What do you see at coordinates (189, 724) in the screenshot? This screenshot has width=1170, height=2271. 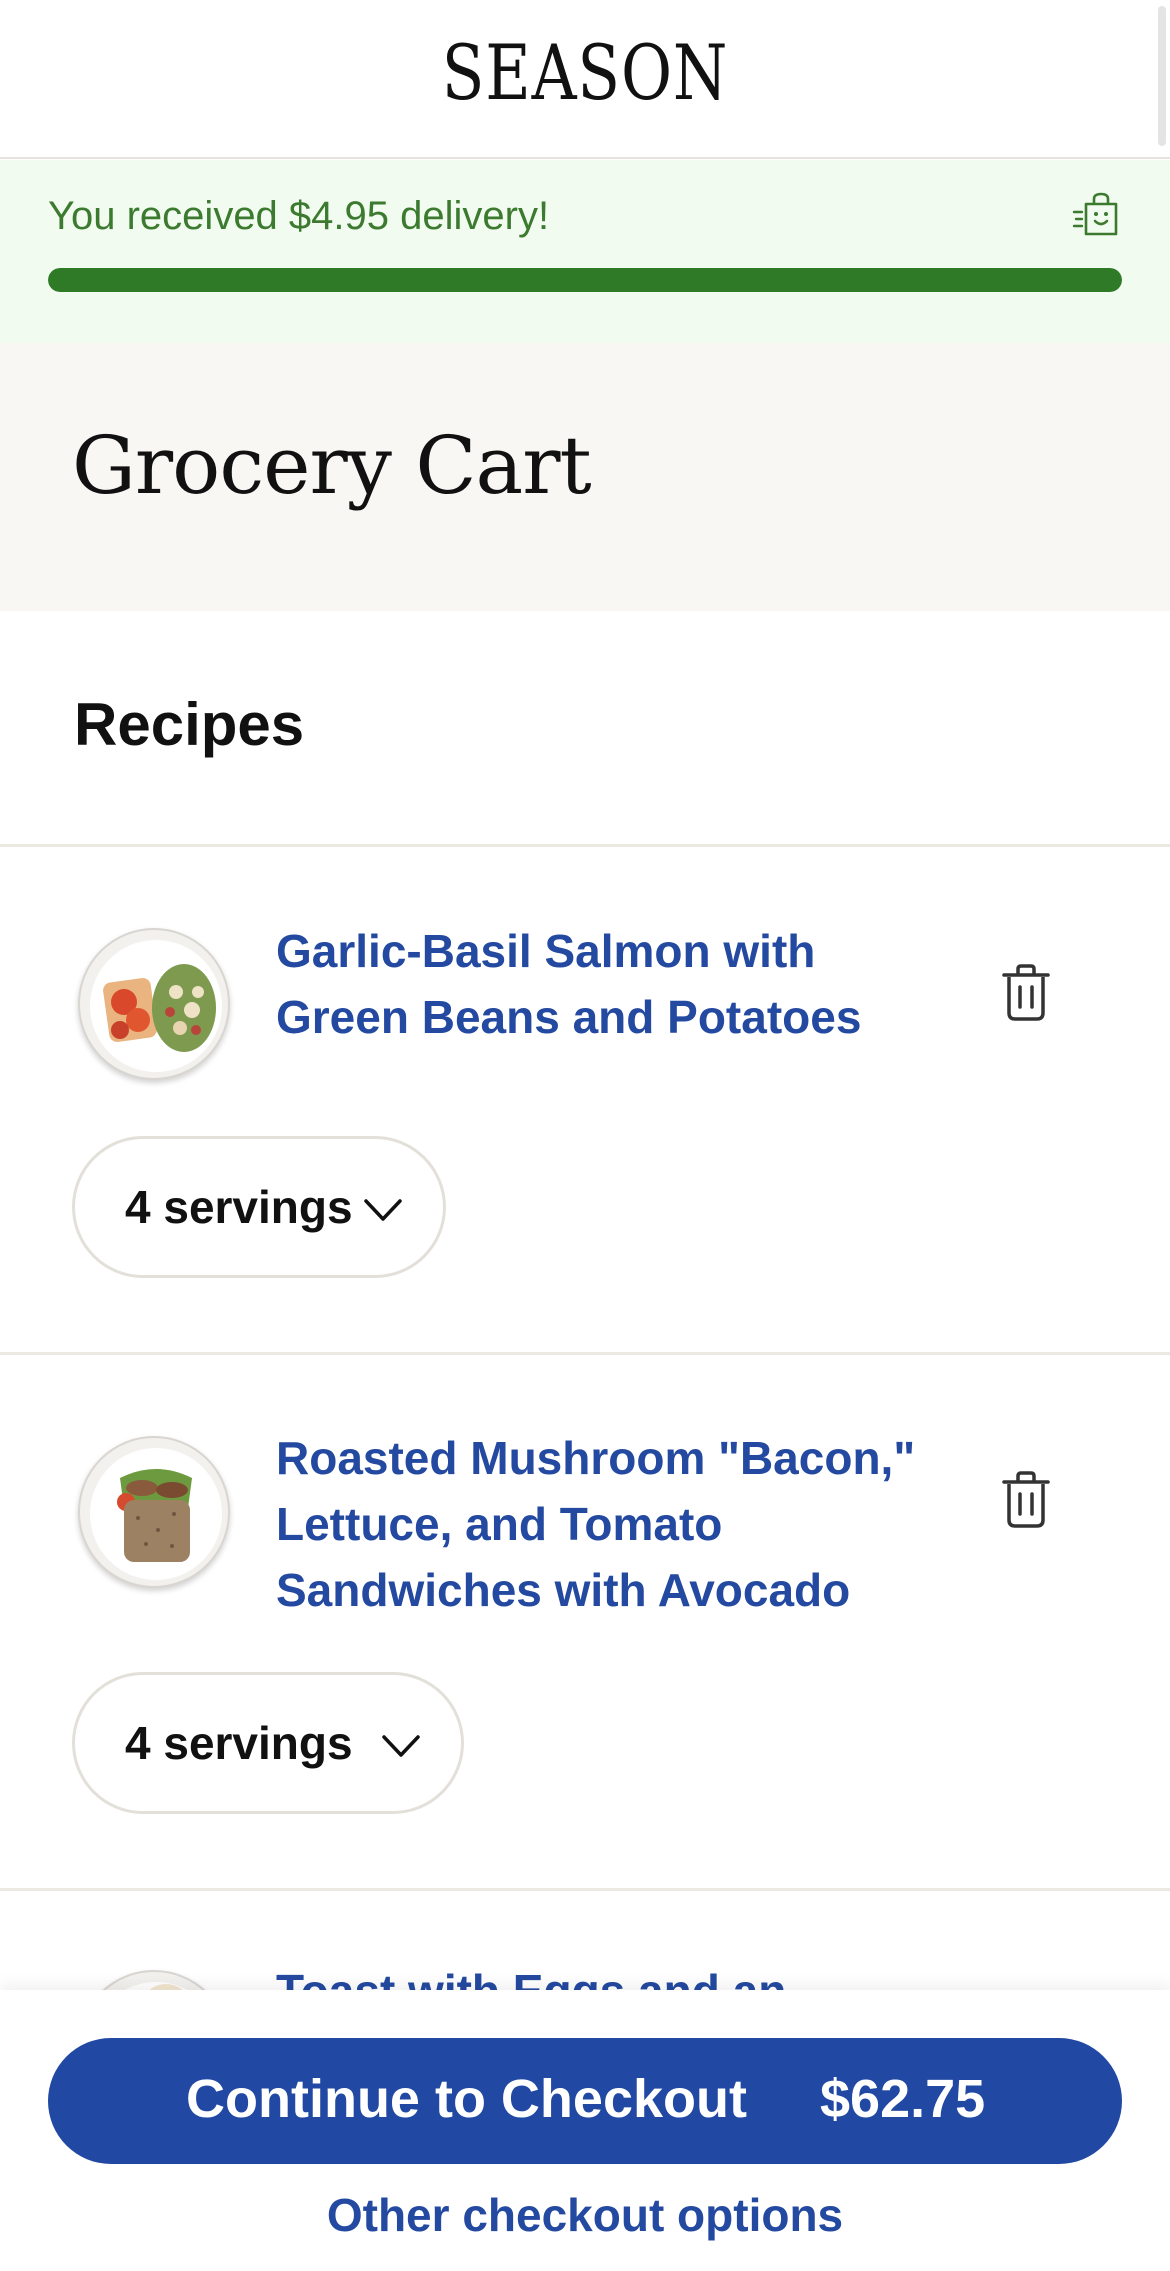 I see `recipes-section-title: Recipes` at bounding box center [189, 724].